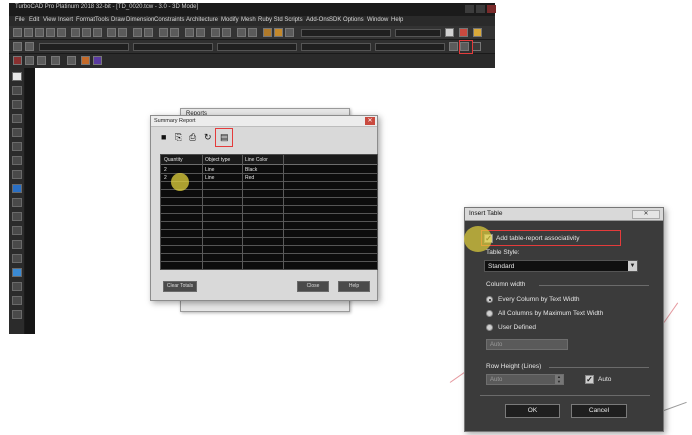 This screenshot has width=692, height=435. What do you see at coordinates (39, 32) in the screenshot?
I see `save-file-icon` at bounding box center [39, 32].